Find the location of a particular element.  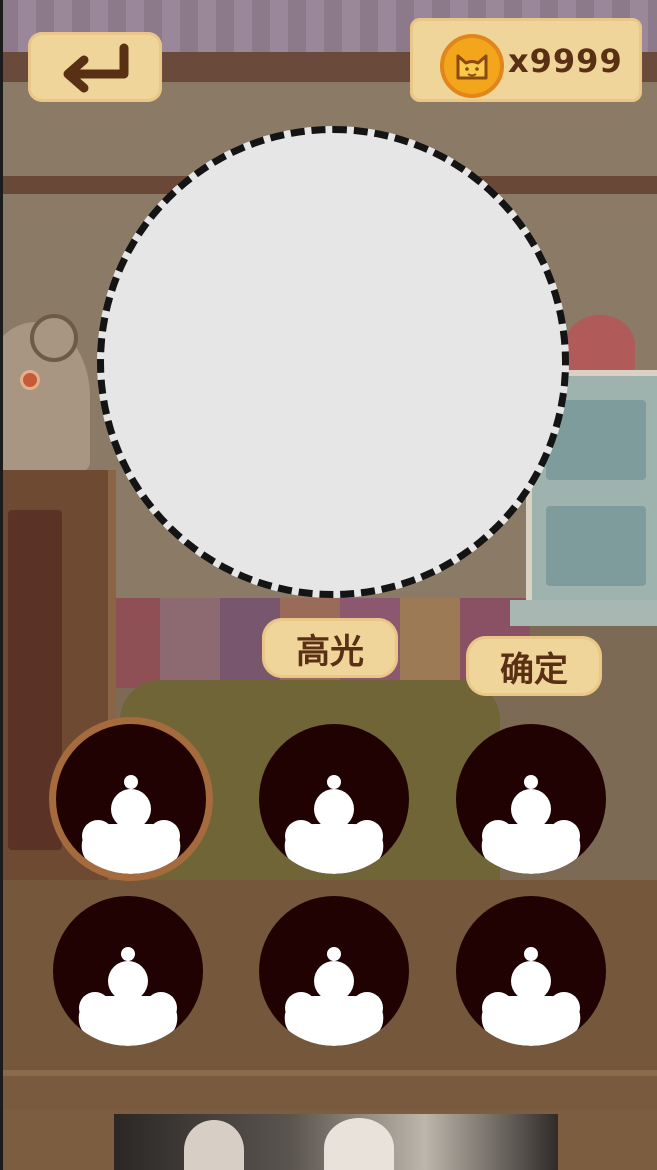

highlight-button: 高光 is located at coordinates (330, 648).